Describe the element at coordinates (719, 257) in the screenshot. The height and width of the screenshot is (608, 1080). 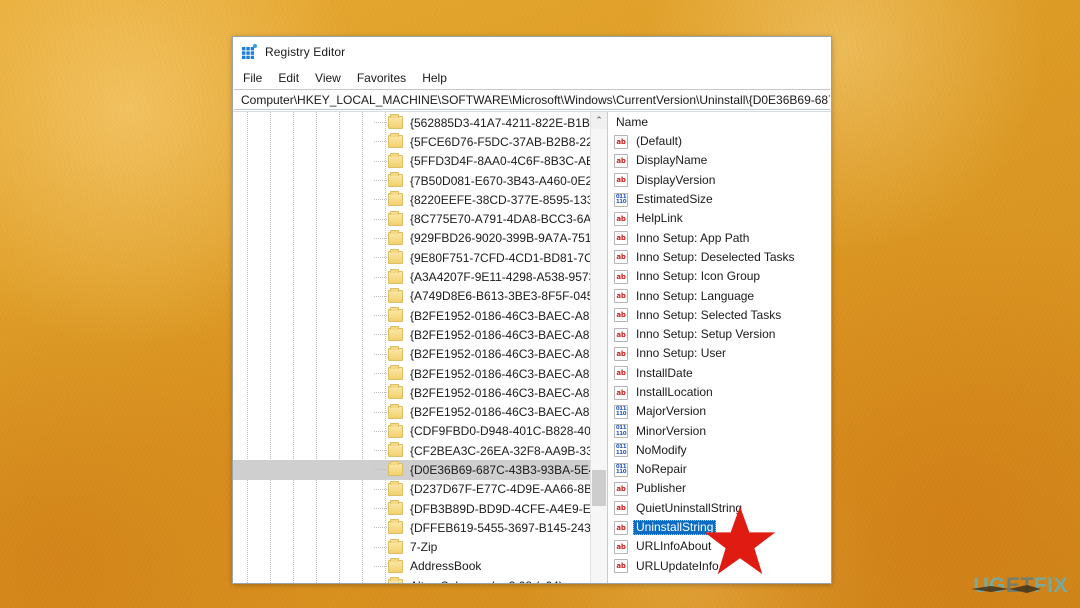
I see `value-row: ab Inno Setup: Deselected Tasks` at that location.